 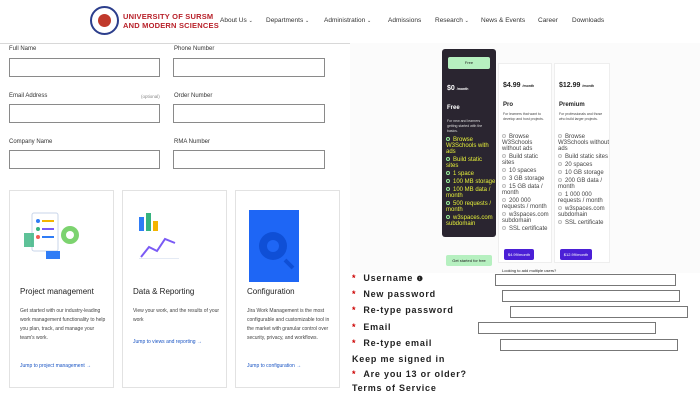 I want to click on company-name-label: Company Name, so click(x=31, y=142).